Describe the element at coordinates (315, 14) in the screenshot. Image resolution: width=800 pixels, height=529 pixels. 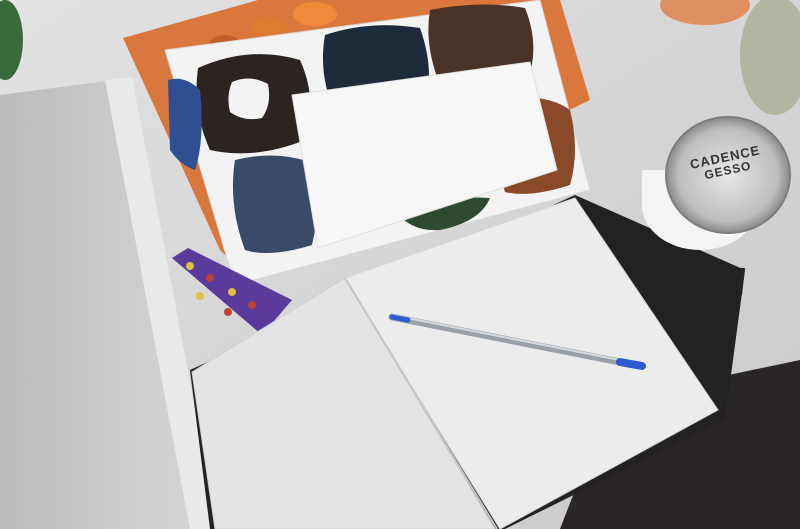
I see `orange-book-decoration` at that location.